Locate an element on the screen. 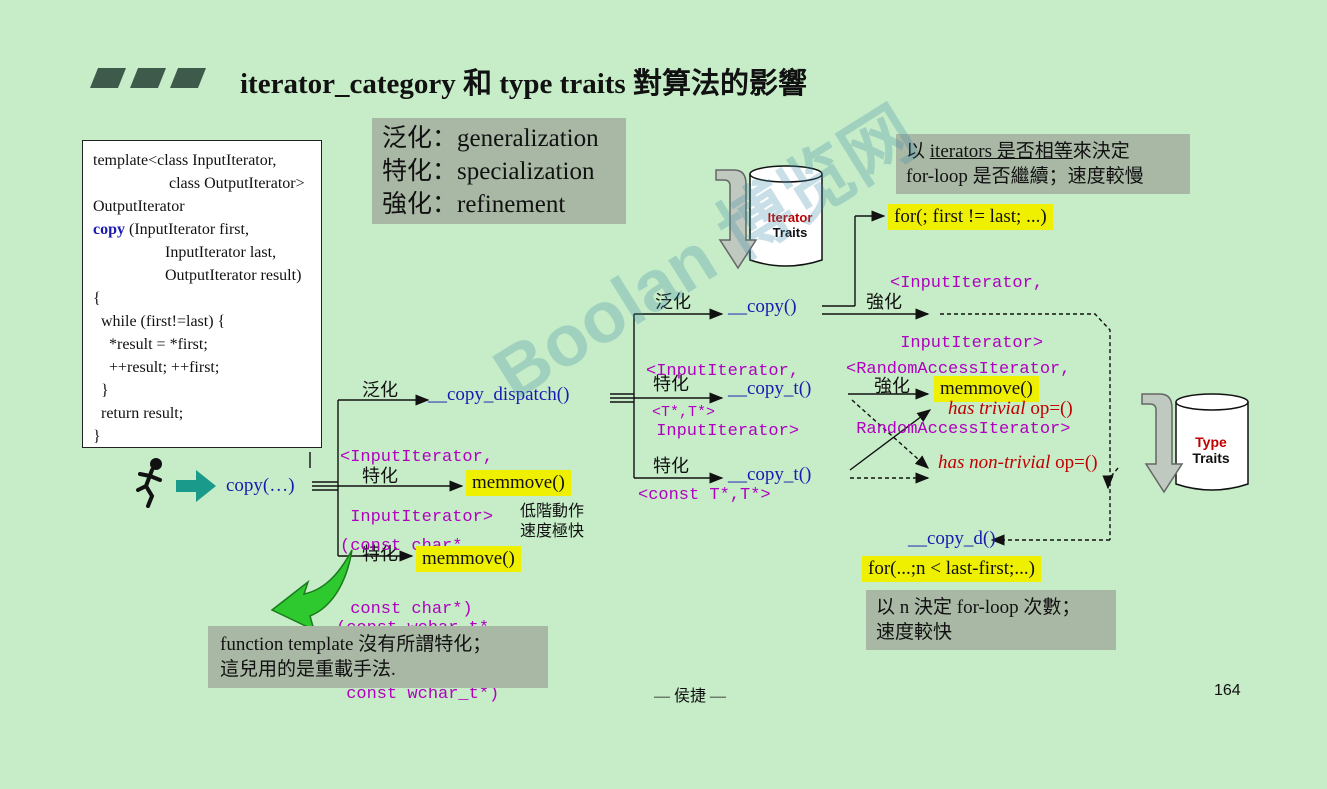 Image resolution: width=1327 pixels, height=789 pixels. iterator-compare-note: 以 iterators 是否相等來決定 for-loop 是否繼續；速度較慢 is located at coordinates (1043, 164).